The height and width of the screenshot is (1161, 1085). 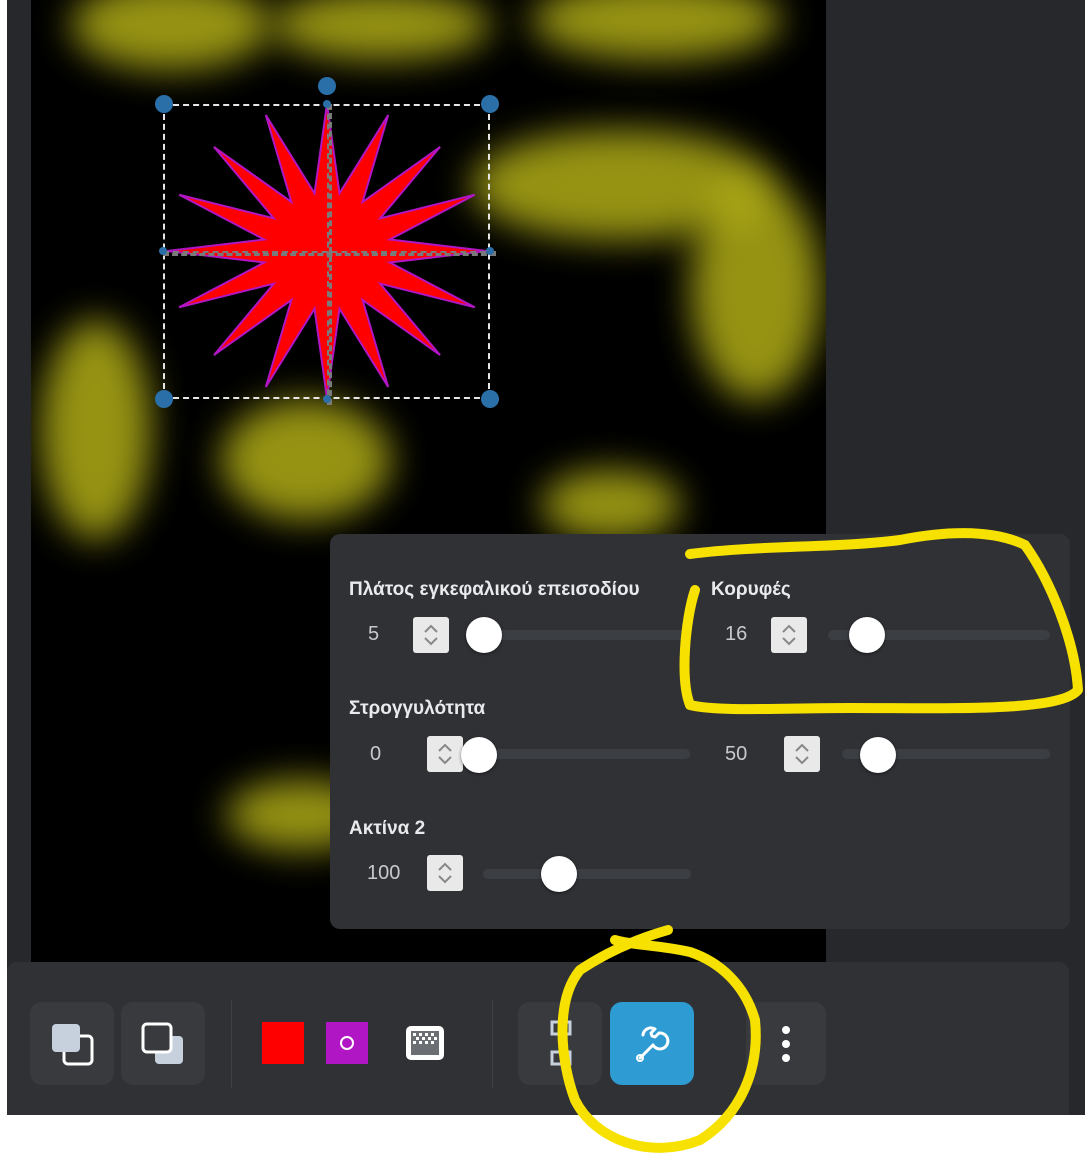 What do you see at coordinates (736, 754) in the screenshot?
I see `roundness2-value: 50` at bounding box center [736, 754].